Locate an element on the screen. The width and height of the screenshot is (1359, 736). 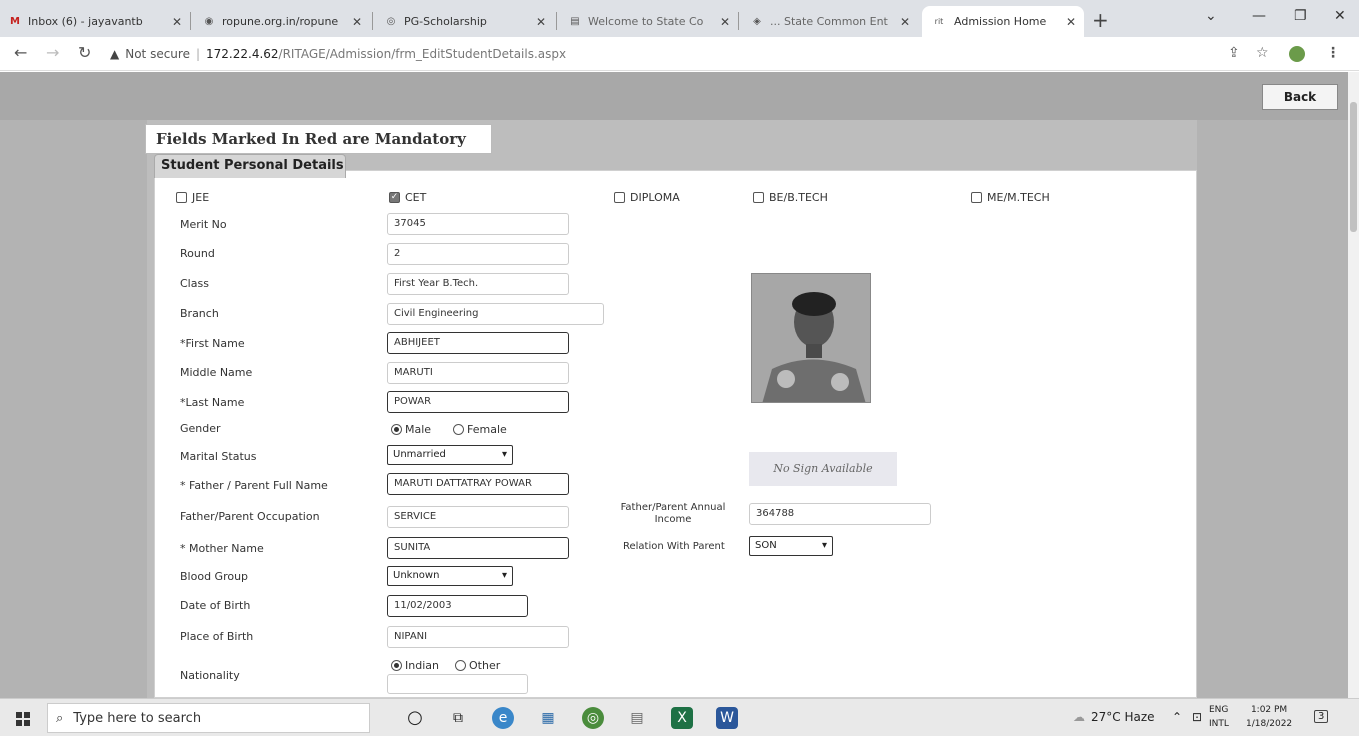
excel-icon: X is located at coordinates (682, 718).